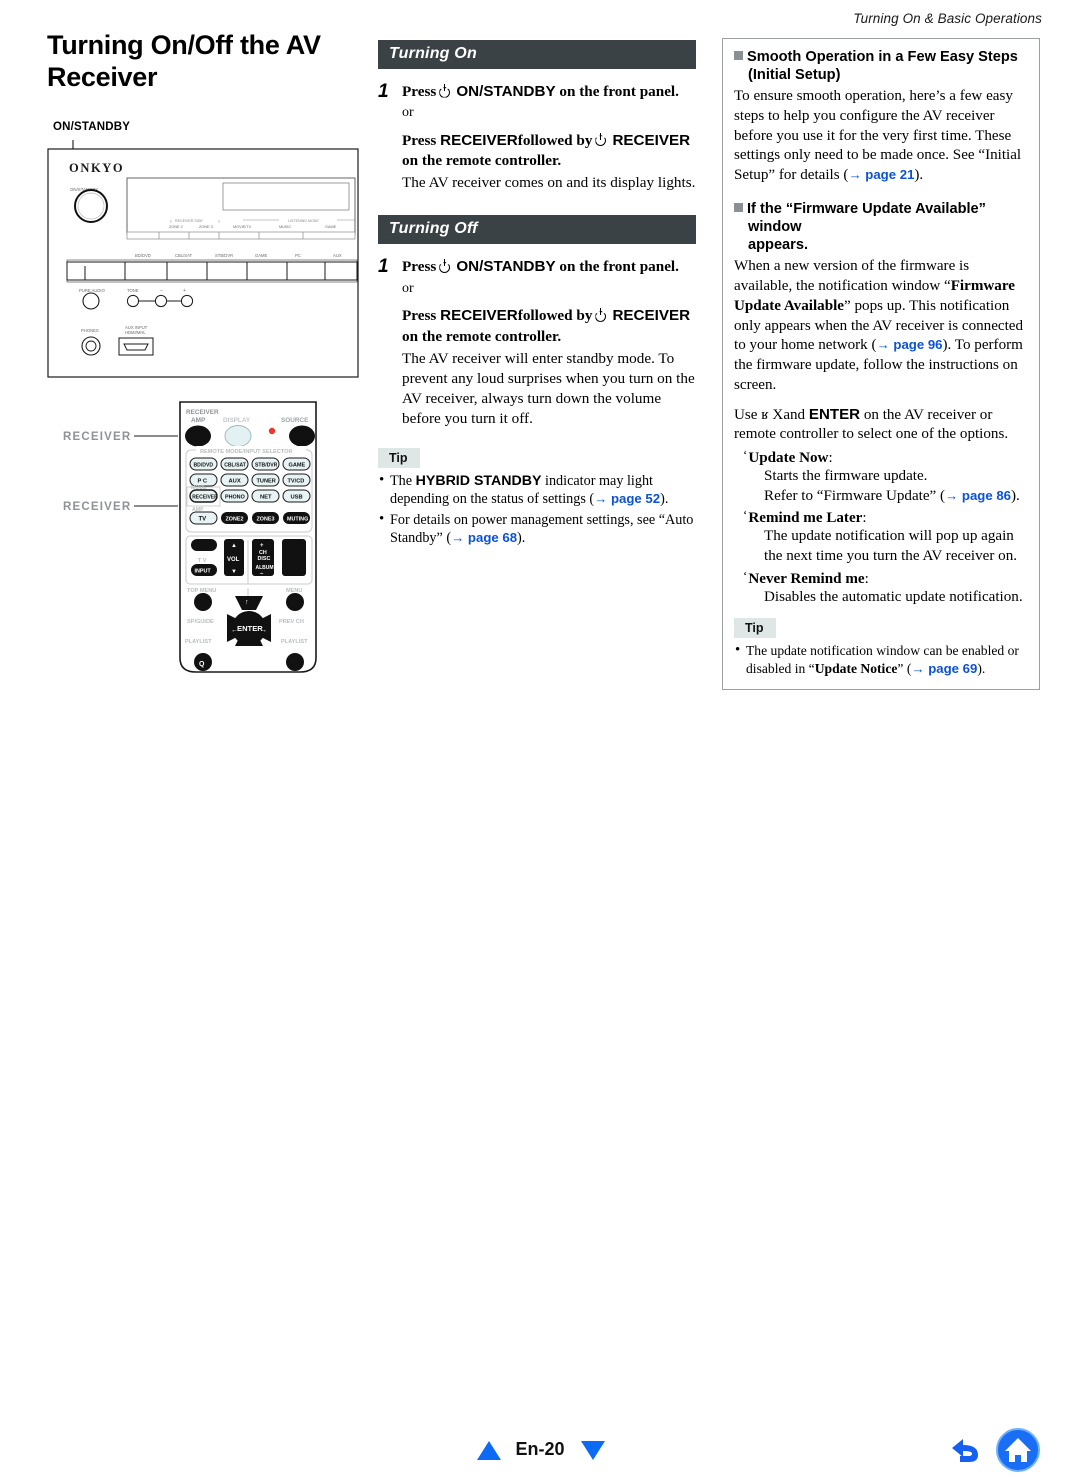 This screenshot has height=1477, width=1080. Describe the element at coordinates (419, 91) in the screenshot. I see `step-press-label: Press` at that location.